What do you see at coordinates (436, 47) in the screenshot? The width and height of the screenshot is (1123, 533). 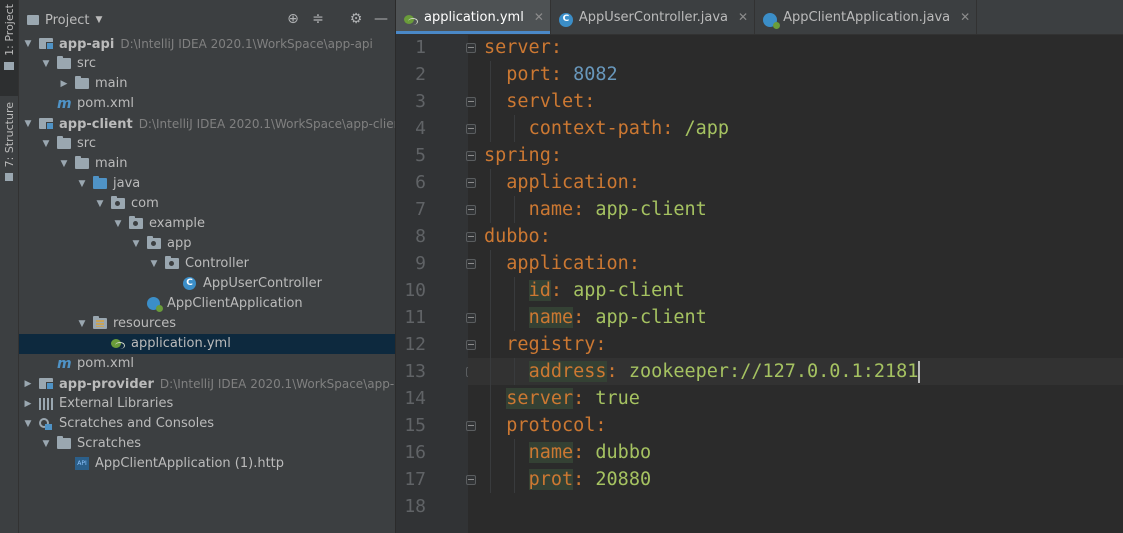 I see `gutter-line: 1` at bounding box center [436, 47].